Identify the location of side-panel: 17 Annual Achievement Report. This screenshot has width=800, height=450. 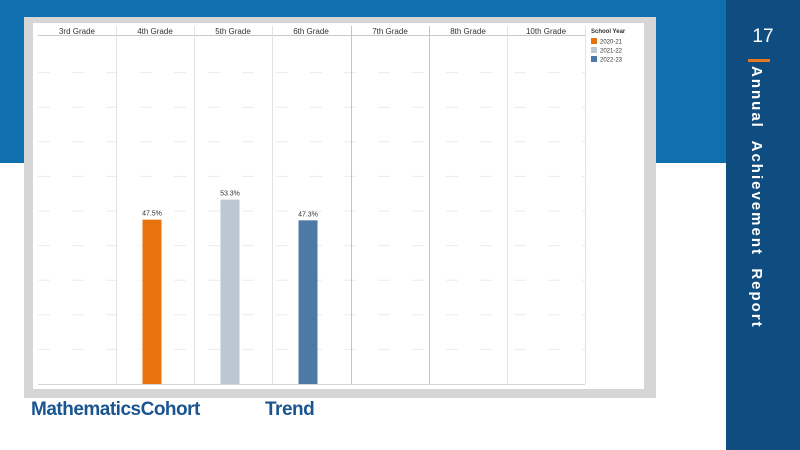
(763, 225).